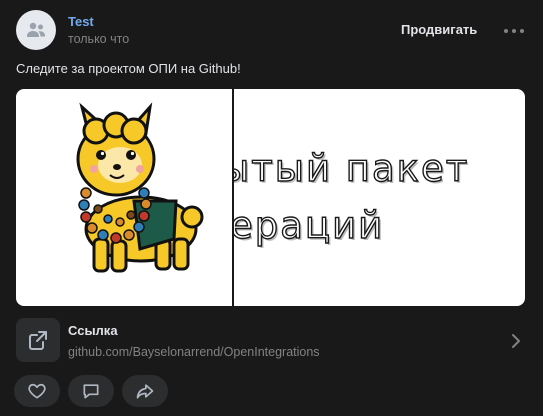  I want to click on chevron-right-icon, so click(516, 341).